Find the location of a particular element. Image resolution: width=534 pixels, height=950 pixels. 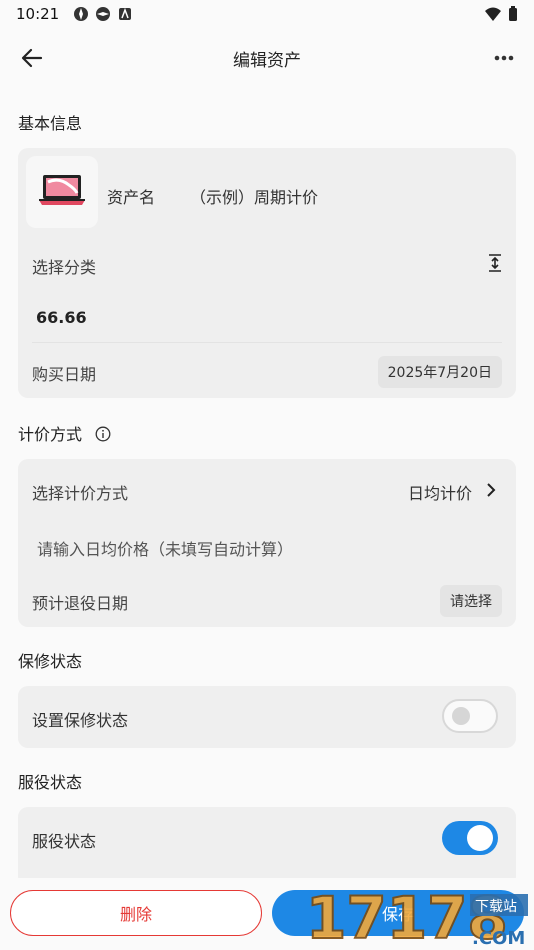

laptop-icon is located at coordinates (62, 192).